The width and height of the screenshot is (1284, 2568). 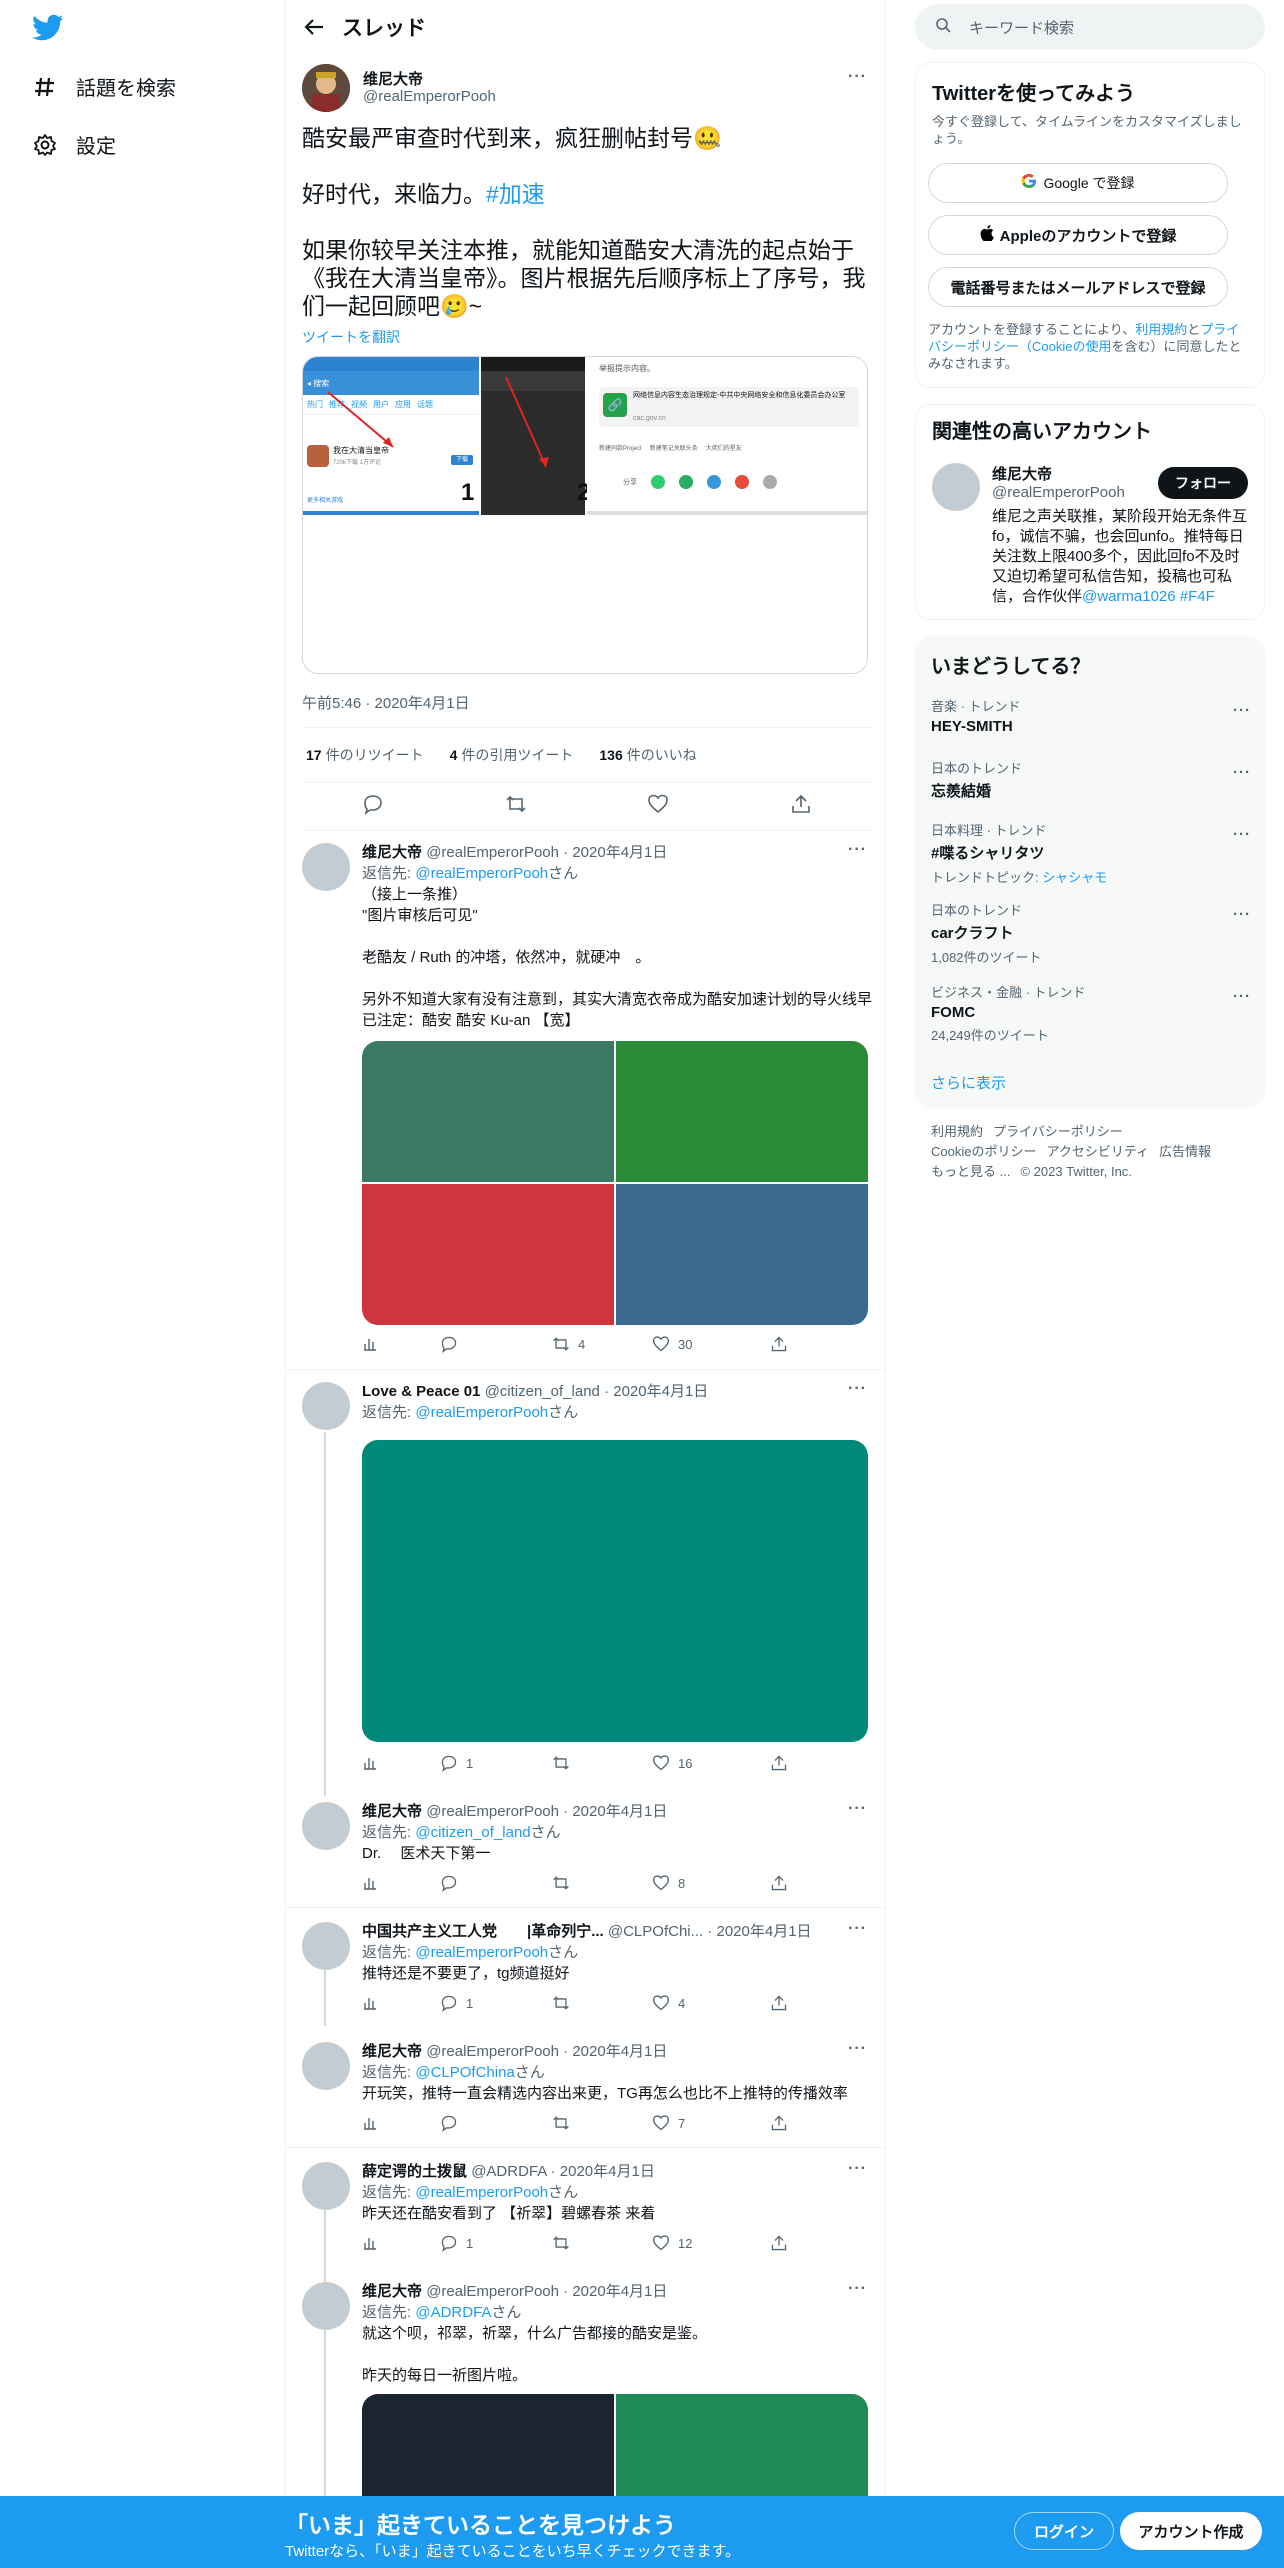 I want to click on back-arrow-icon, so click(x=314, y=27).